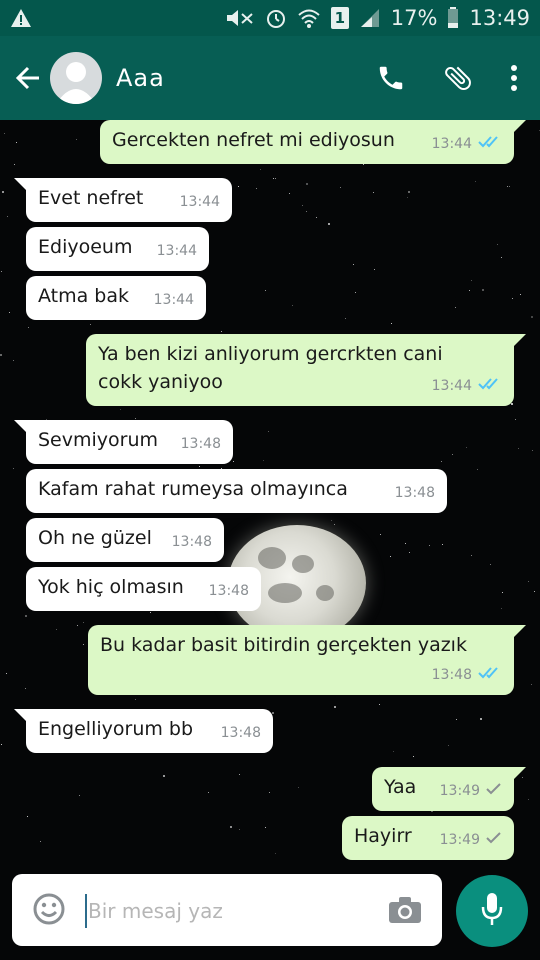 This screenshot has height=960, width=540. I want to click on back-arrow-icon, so click(28, 78).